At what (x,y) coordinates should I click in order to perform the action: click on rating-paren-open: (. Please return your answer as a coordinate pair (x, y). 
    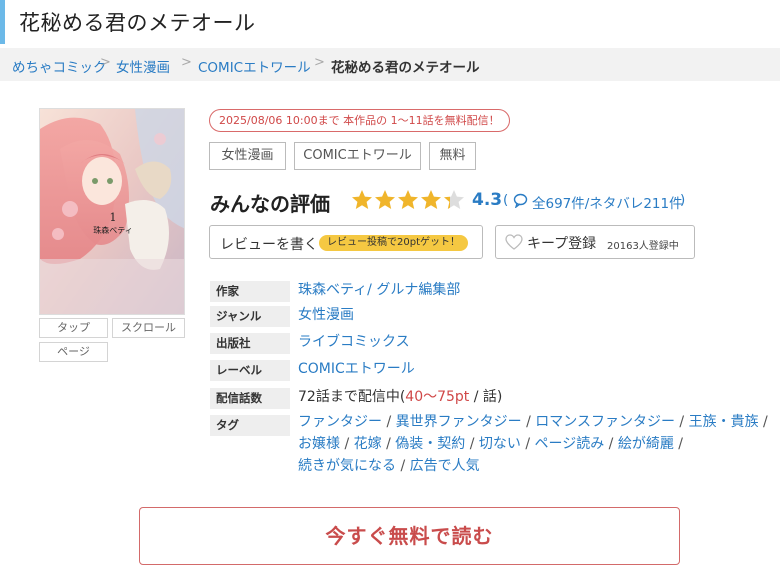
    Looking at the image, I should click on (506, 200).